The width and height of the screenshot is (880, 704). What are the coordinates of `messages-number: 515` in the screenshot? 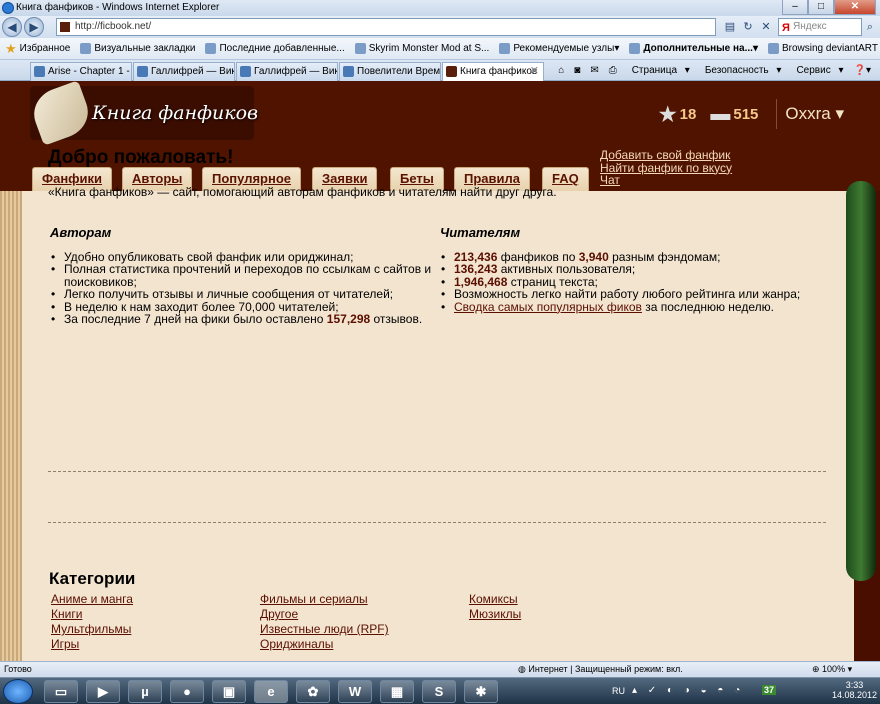 It's located at (746, 114).